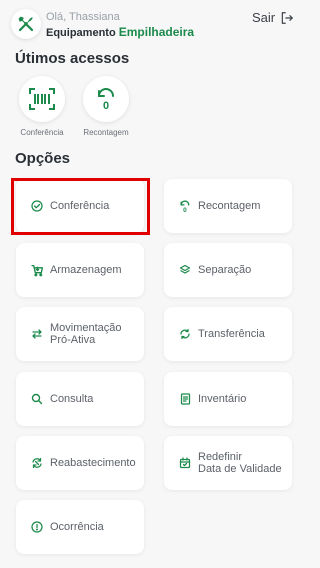  What do you see at coordinates (77, 527) in the screenshot?
I see `option-label: Ocorrência` at bounding box center [77, 527].